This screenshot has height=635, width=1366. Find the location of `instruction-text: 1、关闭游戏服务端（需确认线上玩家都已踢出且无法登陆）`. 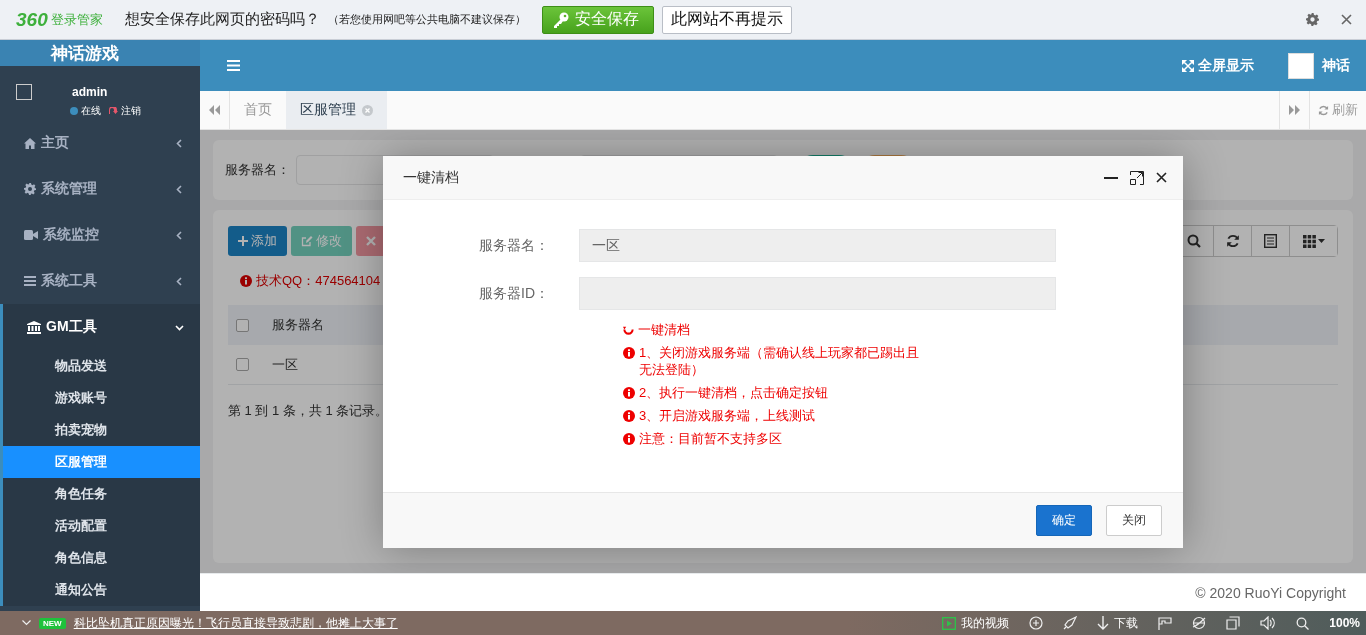

instruction-text: 1、关闭游戏服务端（需确认线上玩家都已踢出且无法登陆） is located at coordinates (780, 361).